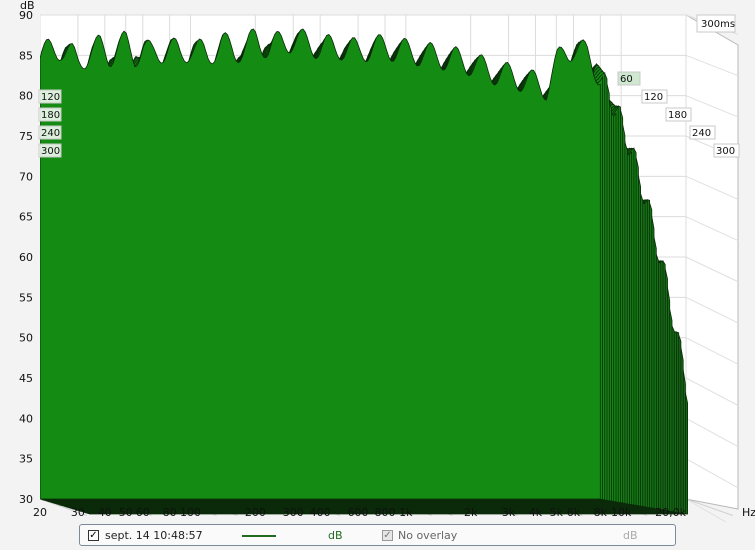 This screenshot has width=755, height=550. I want to click on x-tick-label: 5k, so click(557, 512).